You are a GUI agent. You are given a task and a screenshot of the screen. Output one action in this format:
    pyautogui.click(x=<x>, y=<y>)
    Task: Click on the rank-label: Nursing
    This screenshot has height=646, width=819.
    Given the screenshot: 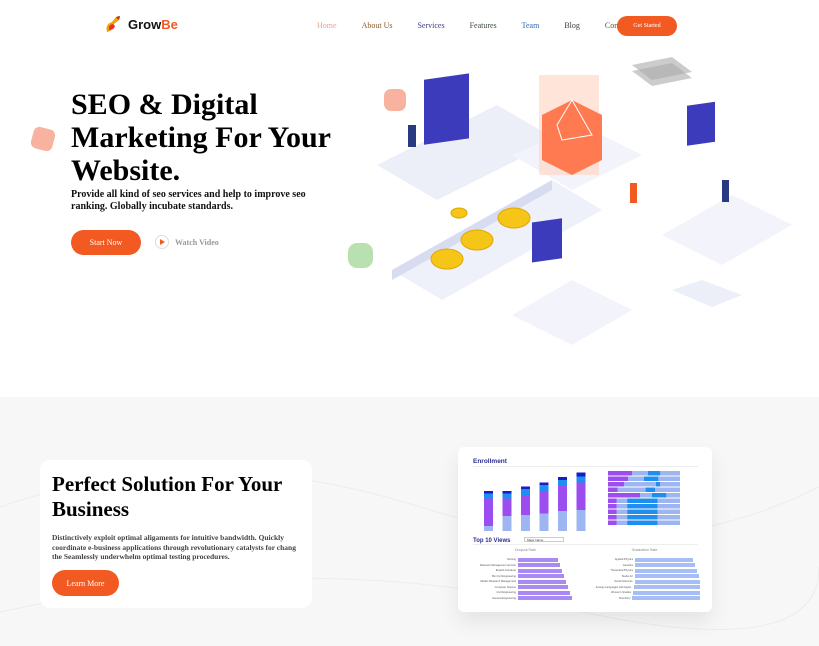 What is the action you would take?
    pyautogui.click(x=511, y=560)
    